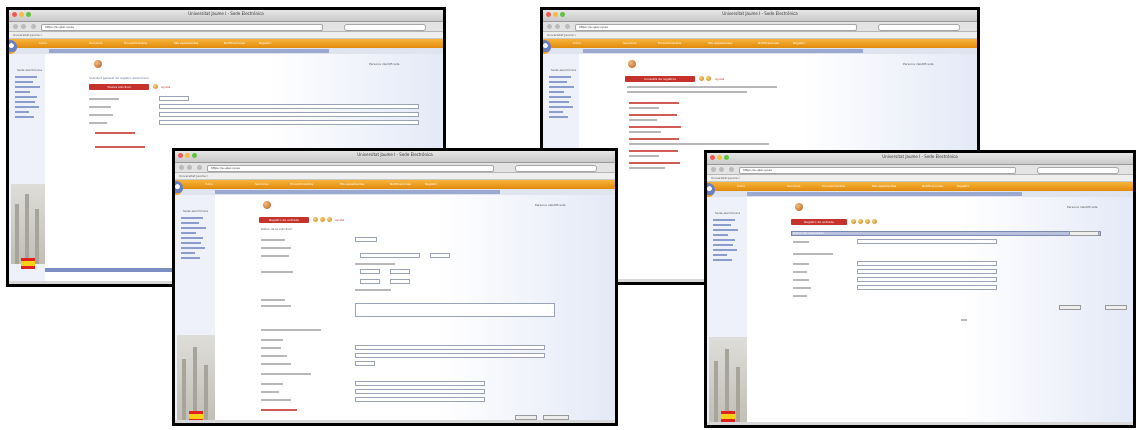 This screenshot has width=1141, height=430. What do you see at coordinates (1070, 307) in the screenshot?
I see `back-button` at bounding box center [1070, 307].